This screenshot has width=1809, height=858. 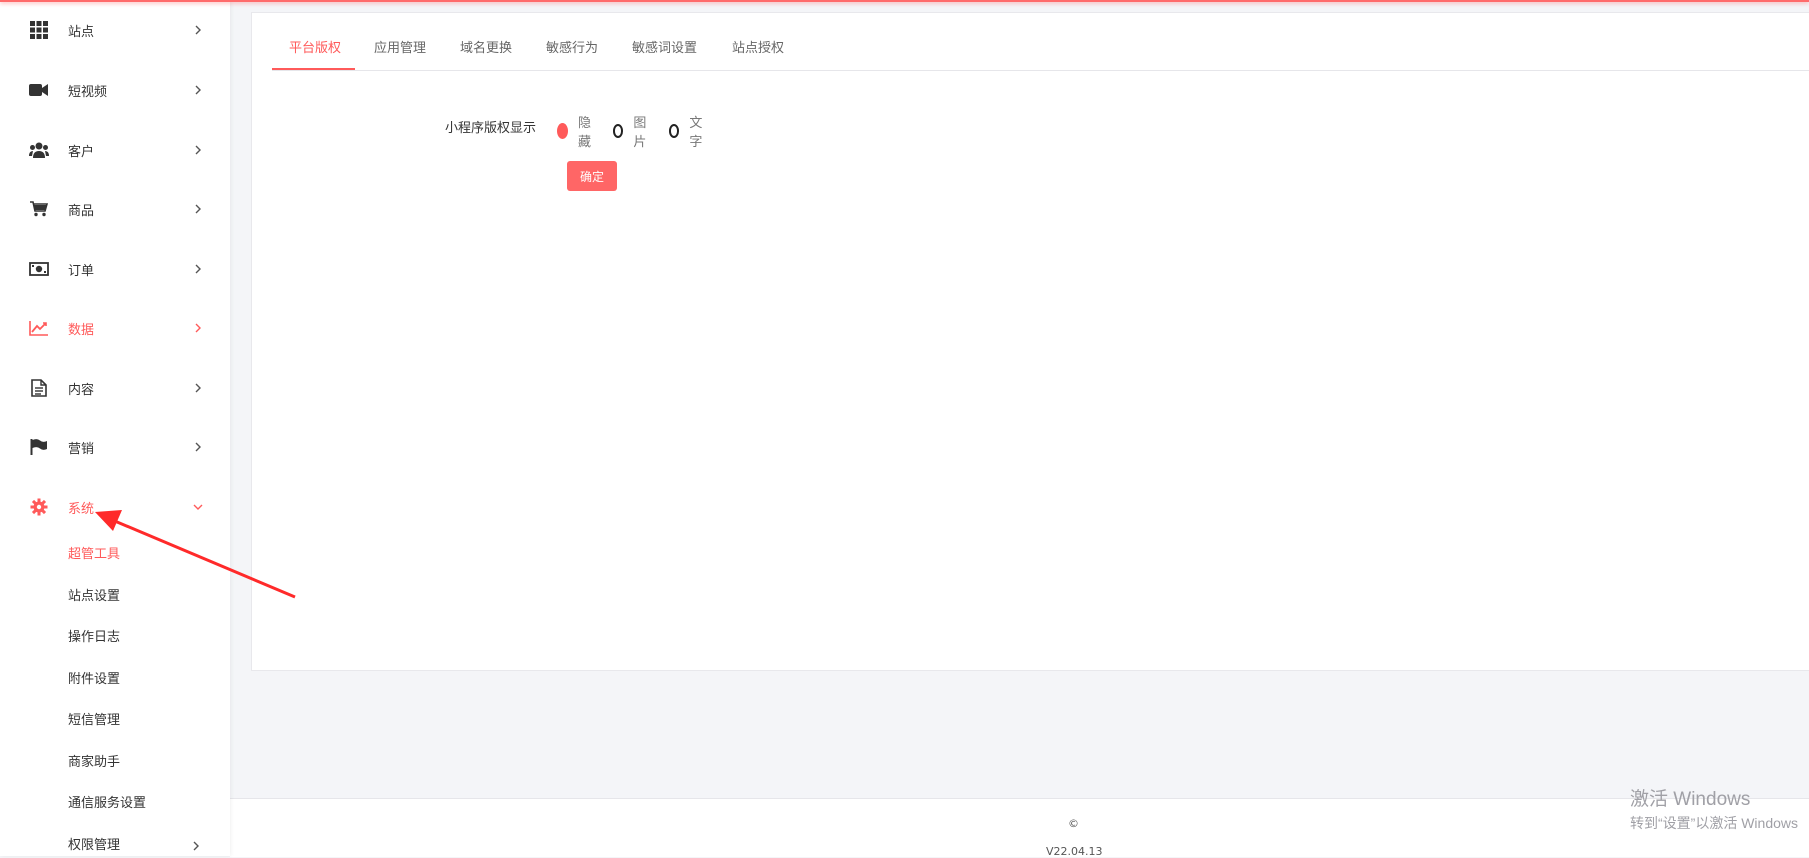 I want to click on watermark-subtitle: 转到“设置”以激活 Windows, so click(x=1714, y=823).